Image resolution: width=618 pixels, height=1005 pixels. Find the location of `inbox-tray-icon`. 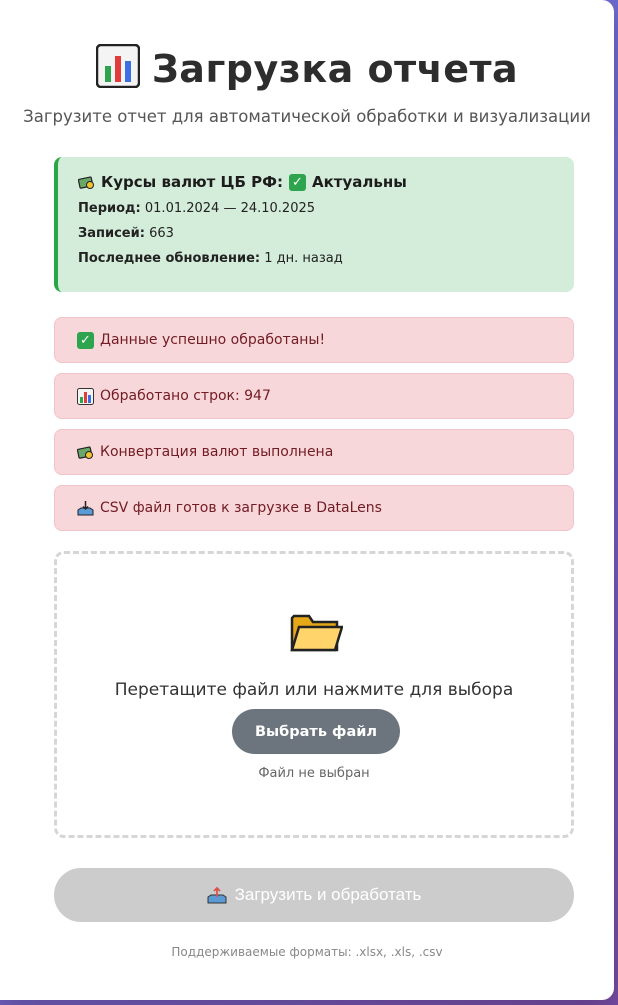

inbox-tray-icon is located at coordinates (85, 507).